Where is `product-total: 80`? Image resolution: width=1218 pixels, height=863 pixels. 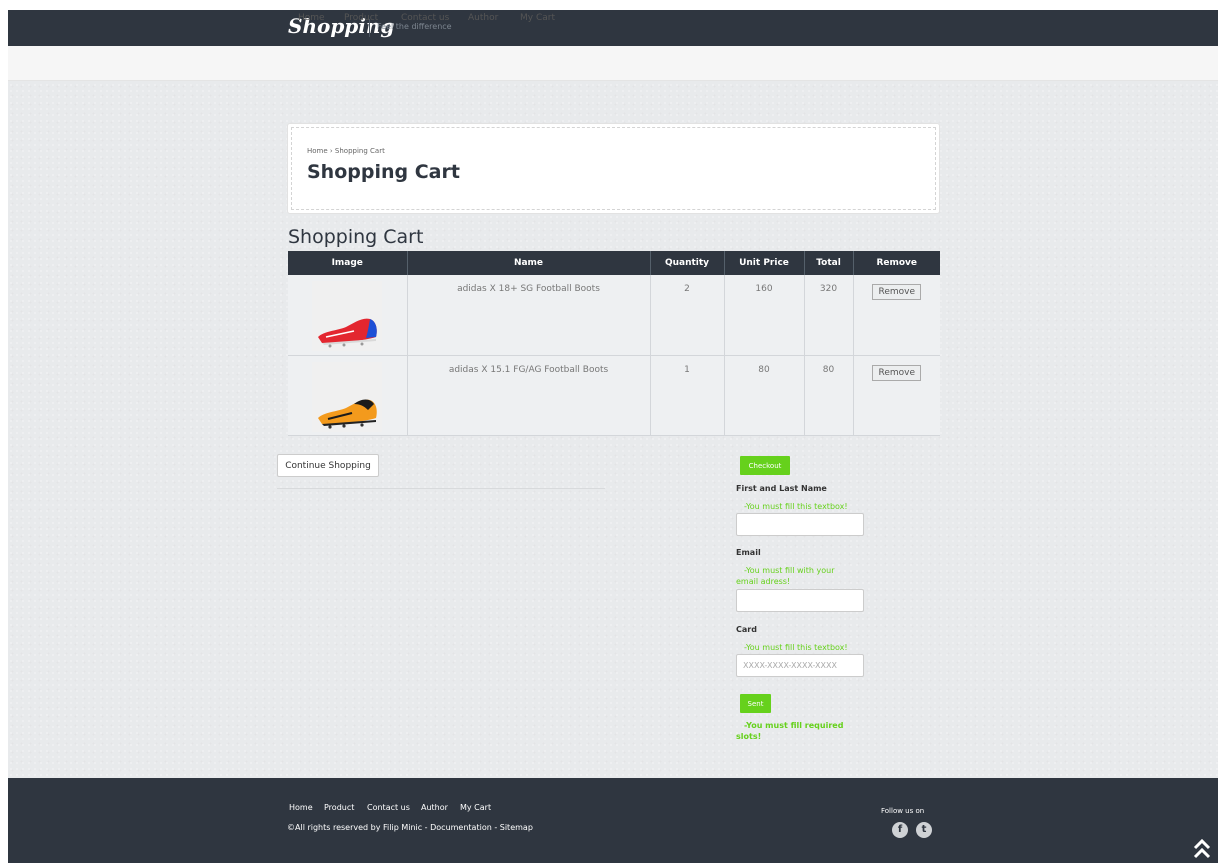 product-total: 80 is located at coordinates (829, 395).